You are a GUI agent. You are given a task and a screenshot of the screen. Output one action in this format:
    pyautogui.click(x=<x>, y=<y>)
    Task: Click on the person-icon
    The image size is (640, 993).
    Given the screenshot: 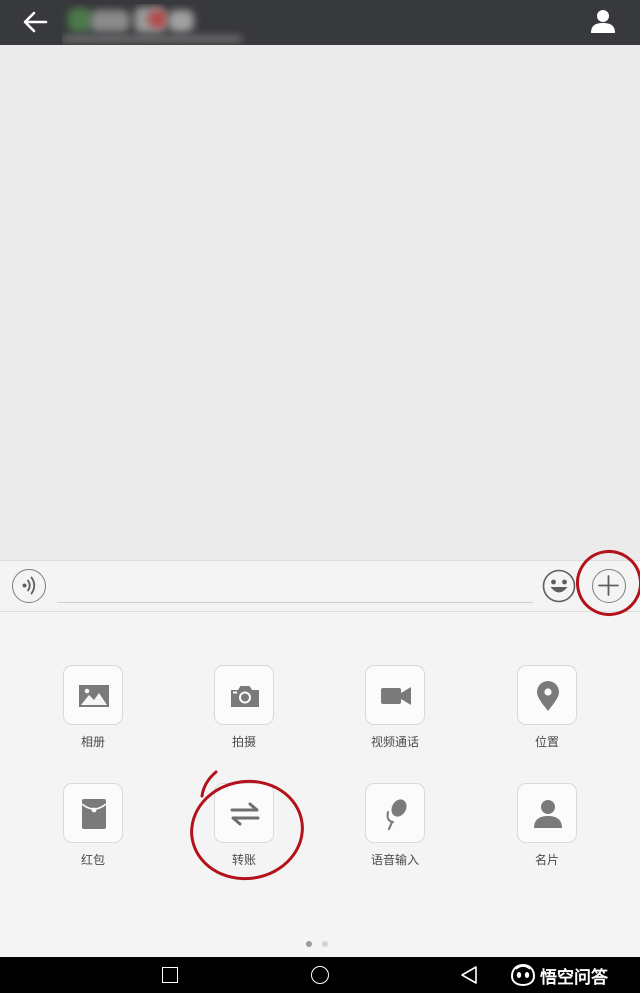 What is the action you would take?
    pyautogui.click(x=603, y=21)
    